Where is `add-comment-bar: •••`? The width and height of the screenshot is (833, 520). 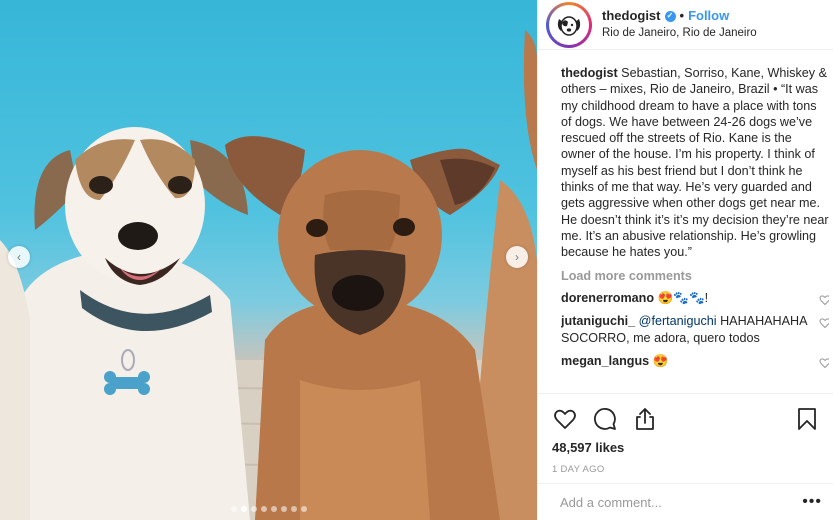
add-comment-bar: ••• is located at coordinates (685, 501).